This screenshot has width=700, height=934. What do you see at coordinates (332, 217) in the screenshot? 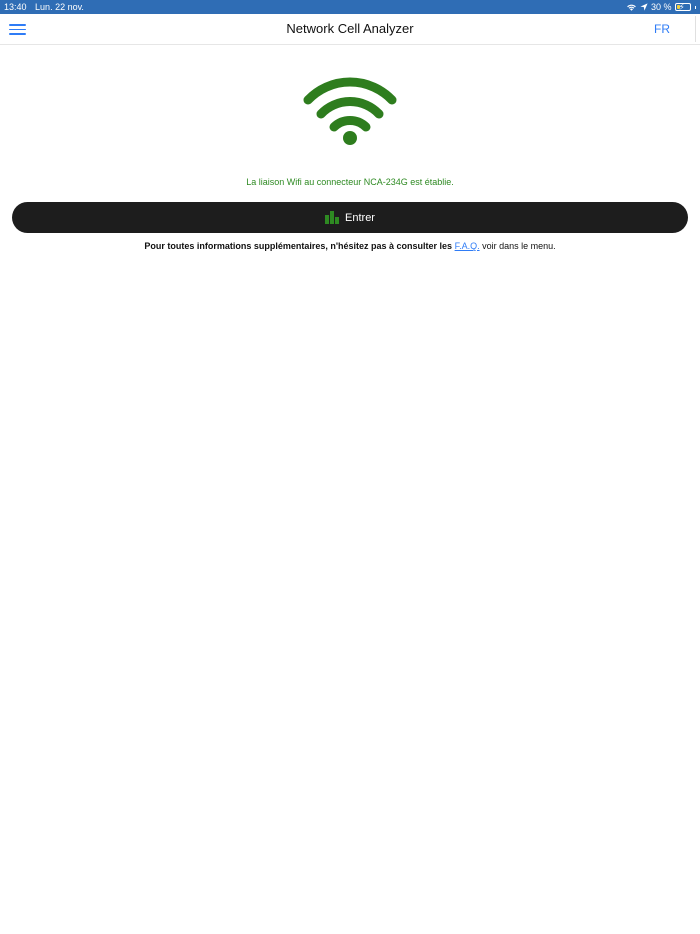
I see `bar-chart-icon` at bounding box center [332, 217].